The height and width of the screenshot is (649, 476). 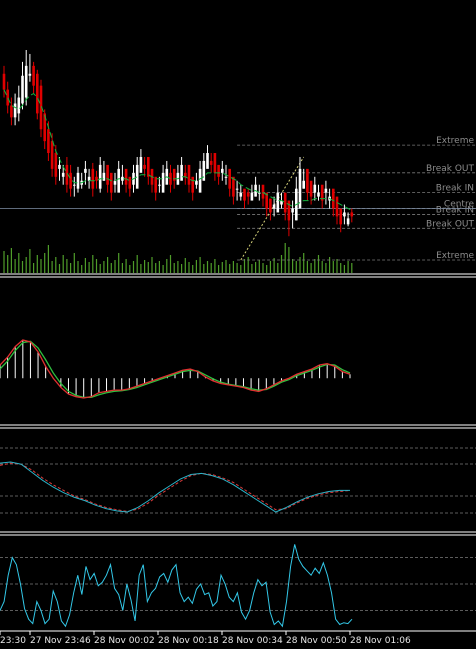 I want to click on time-tick-label: 27 Nov 23:46, so click(x=60, y=641).